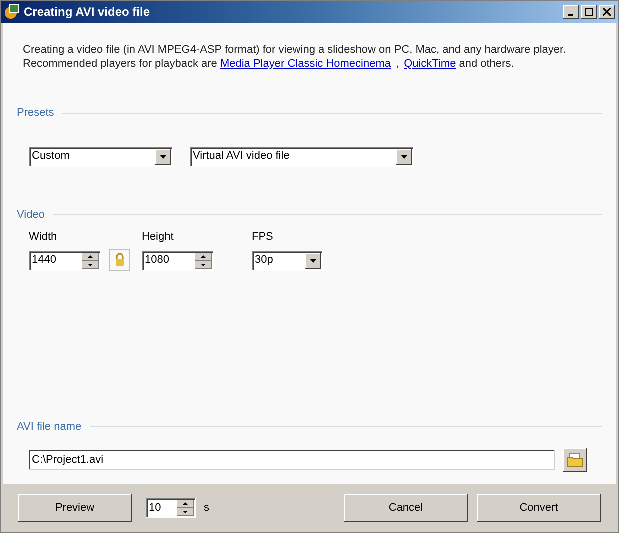 The width and height of the screenshot is (619, 533). What do you see at coordinates (571, 12) in the screenshot?
I see `minimize-button` at bounding box center [571, 12].